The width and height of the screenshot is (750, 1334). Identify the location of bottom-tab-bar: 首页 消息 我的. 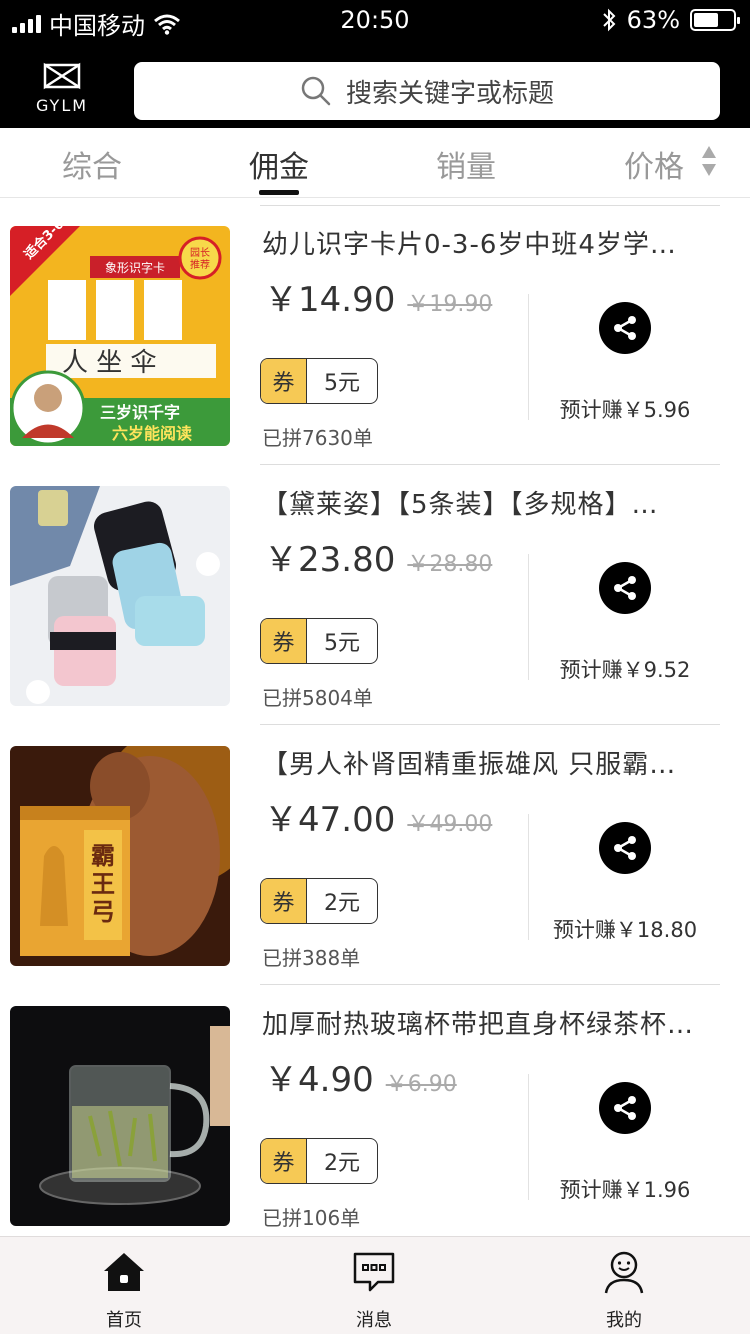
(375, 1285).